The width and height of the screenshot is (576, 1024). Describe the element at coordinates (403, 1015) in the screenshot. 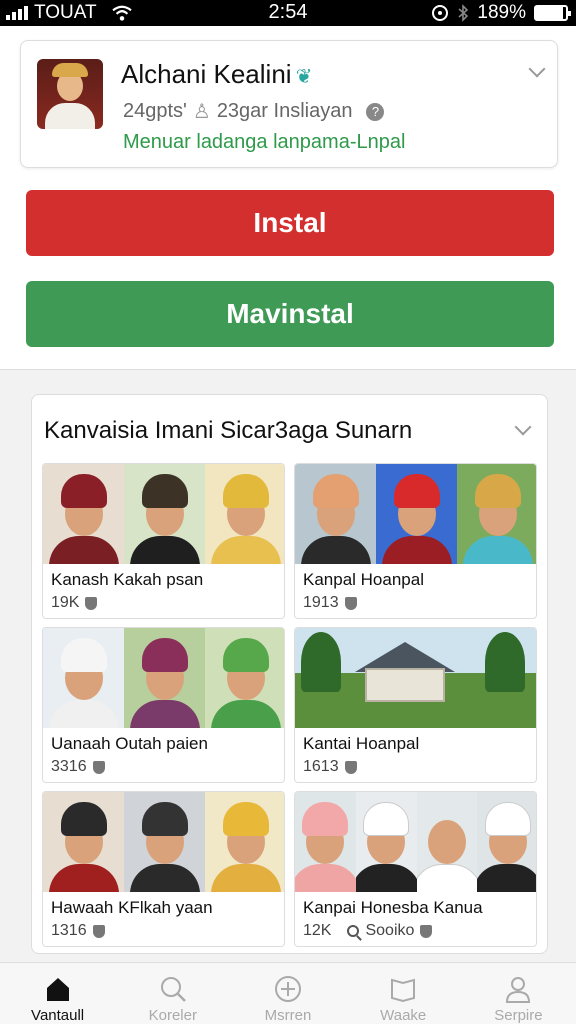

I see `nav-label: Waake` at that location.